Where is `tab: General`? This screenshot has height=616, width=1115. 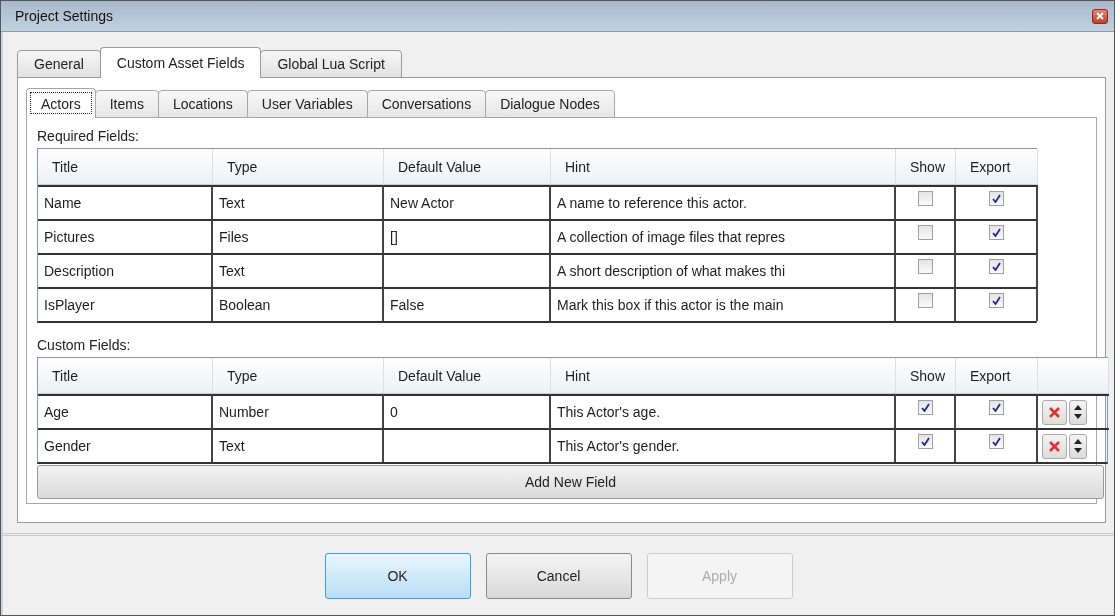 tab: General is located at coordinates (59, 64).